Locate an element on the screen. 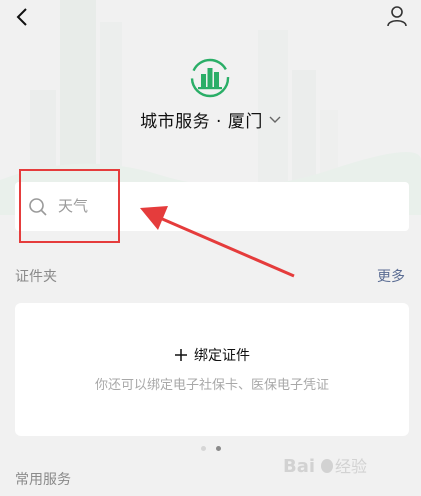  chevron-down-icon is located at coordinates (275, 119).